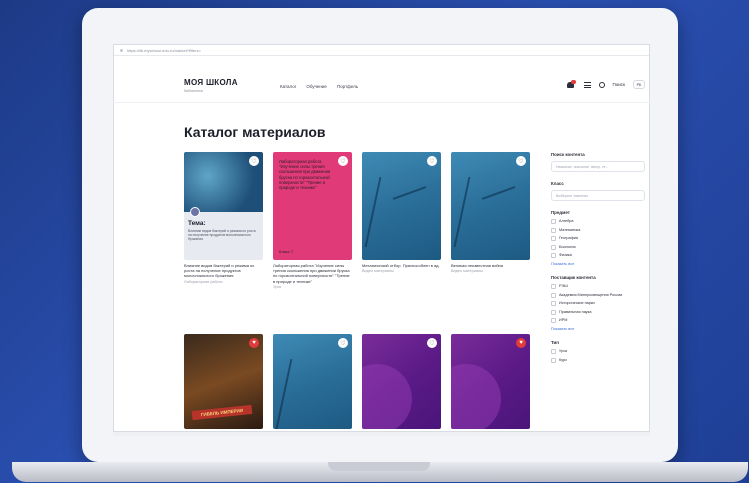  What do you see at coordinates (619, 84) in the screenshot?
I see `search-label: Поиск` at bounding box center [619, 84].